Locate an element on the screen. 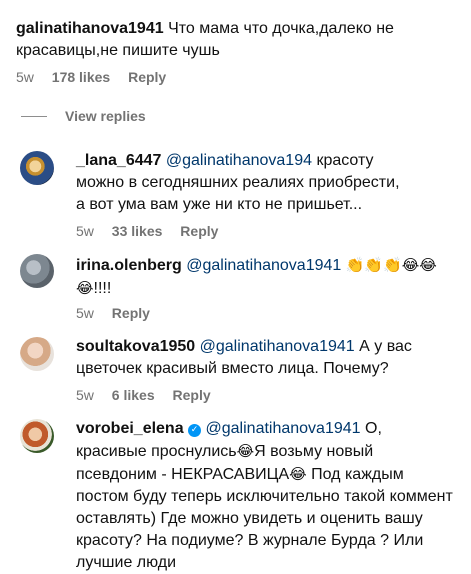  comment-meta-2: 5w 33 likes Reply is located at coordinates (147, 231).